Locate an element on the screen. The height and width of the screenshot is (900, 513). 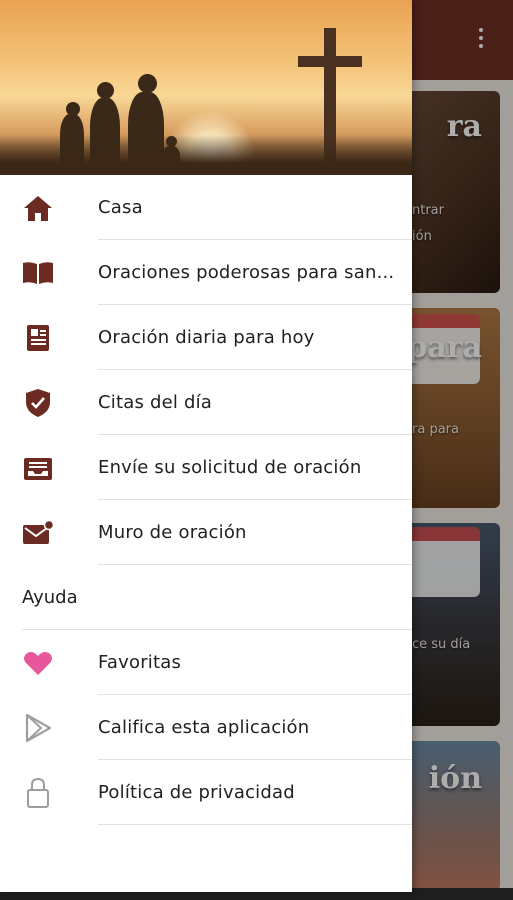
menu-item-rate-app: Califica esta aplicación is located at coordinates (206, 727).